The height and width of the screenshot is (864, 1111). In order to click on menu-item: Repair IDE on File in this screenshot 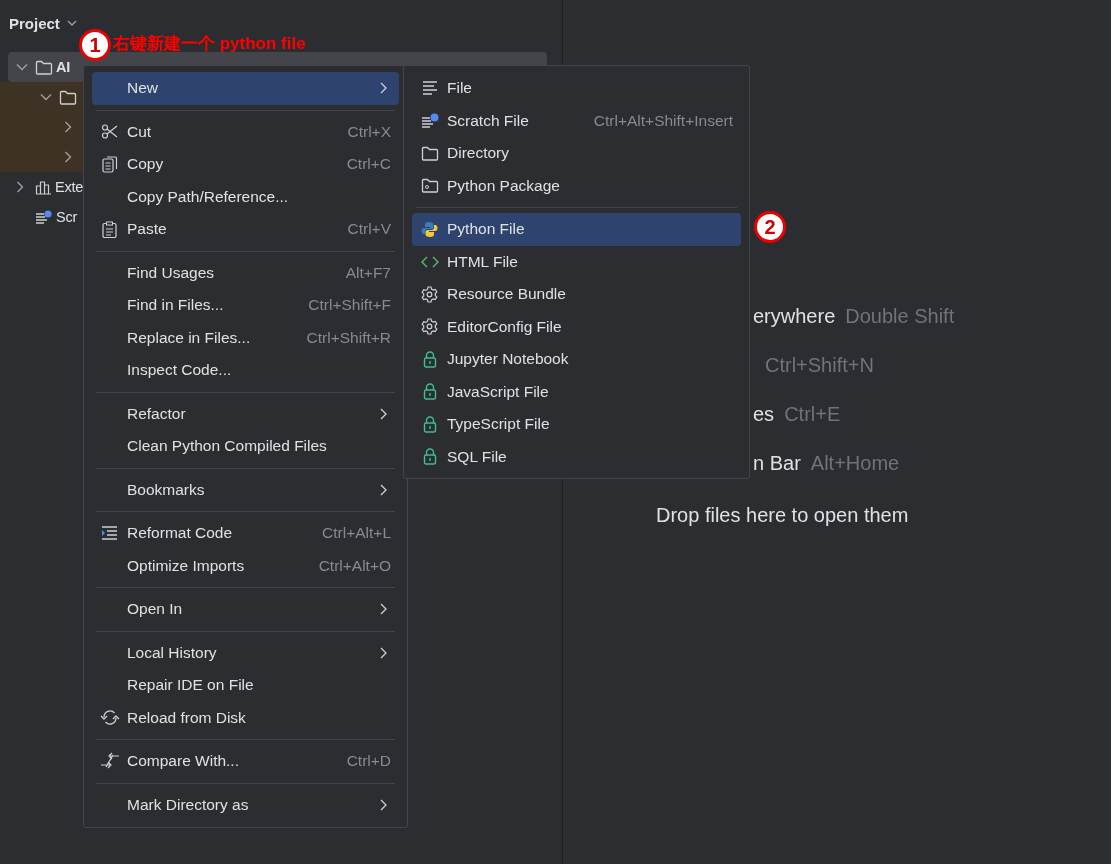, I will do `click(245, 685)`.